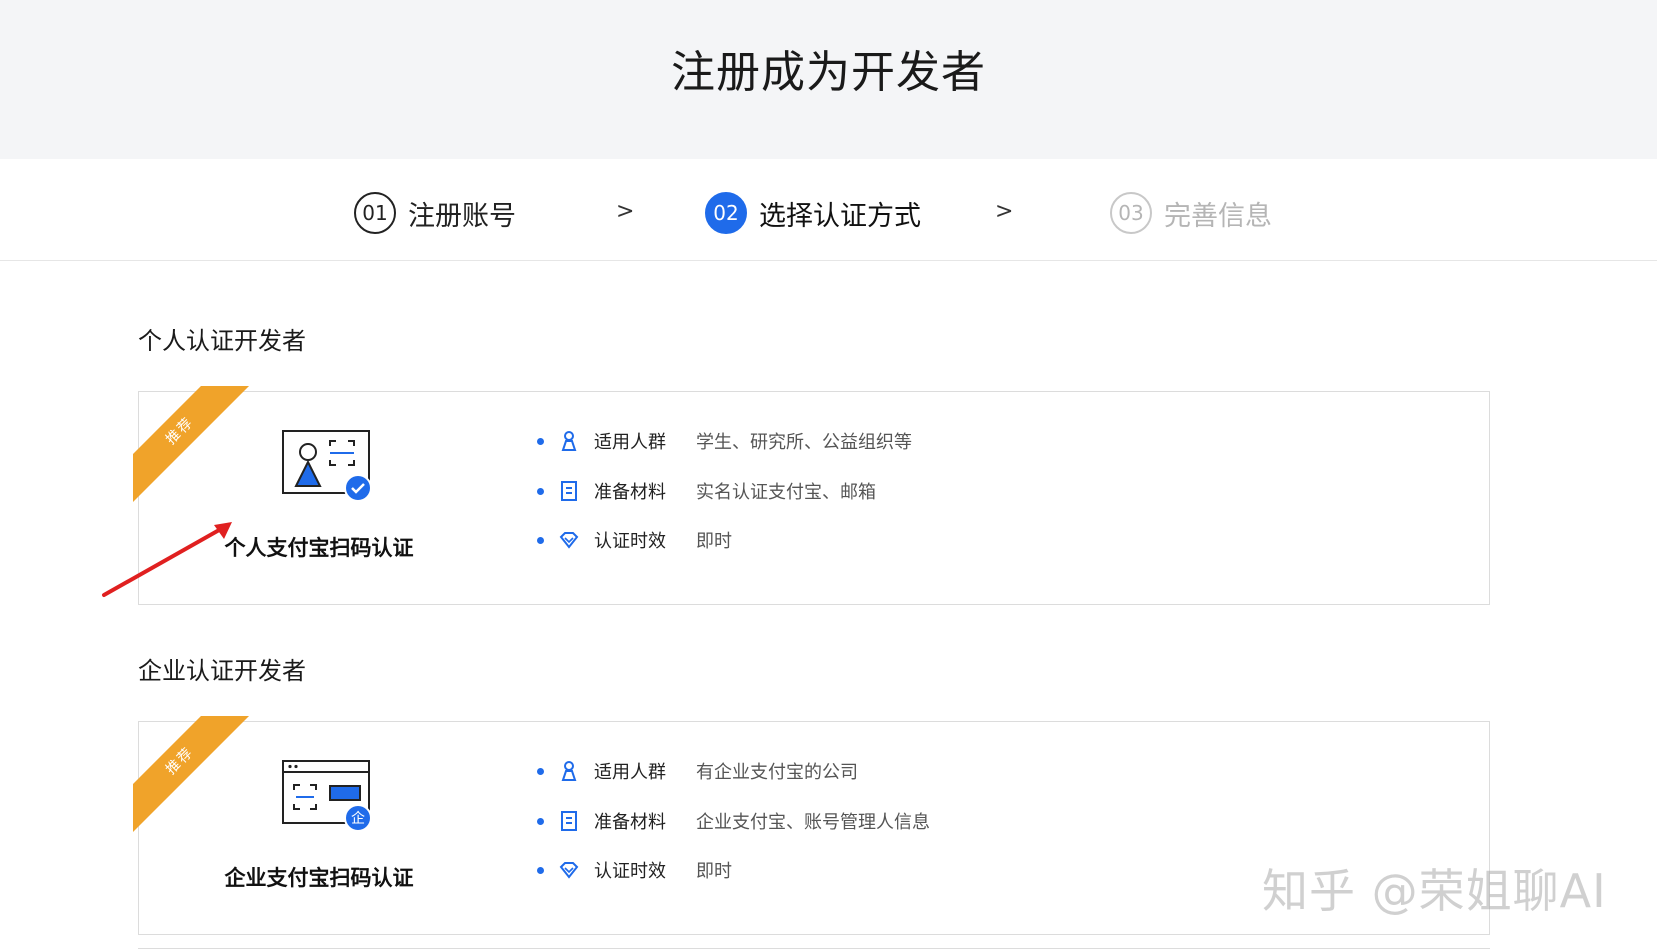  I want to click on step-complete-info: 03 完善信息, so click(1191, 213).